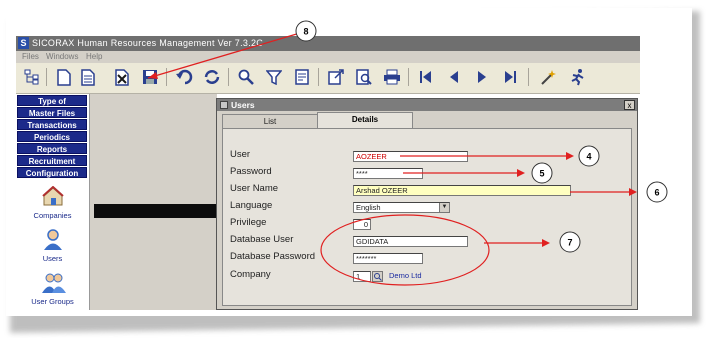 The image size is (706, 338). I want to click on nav-recruitment: Recruitment, so click(52, 160).